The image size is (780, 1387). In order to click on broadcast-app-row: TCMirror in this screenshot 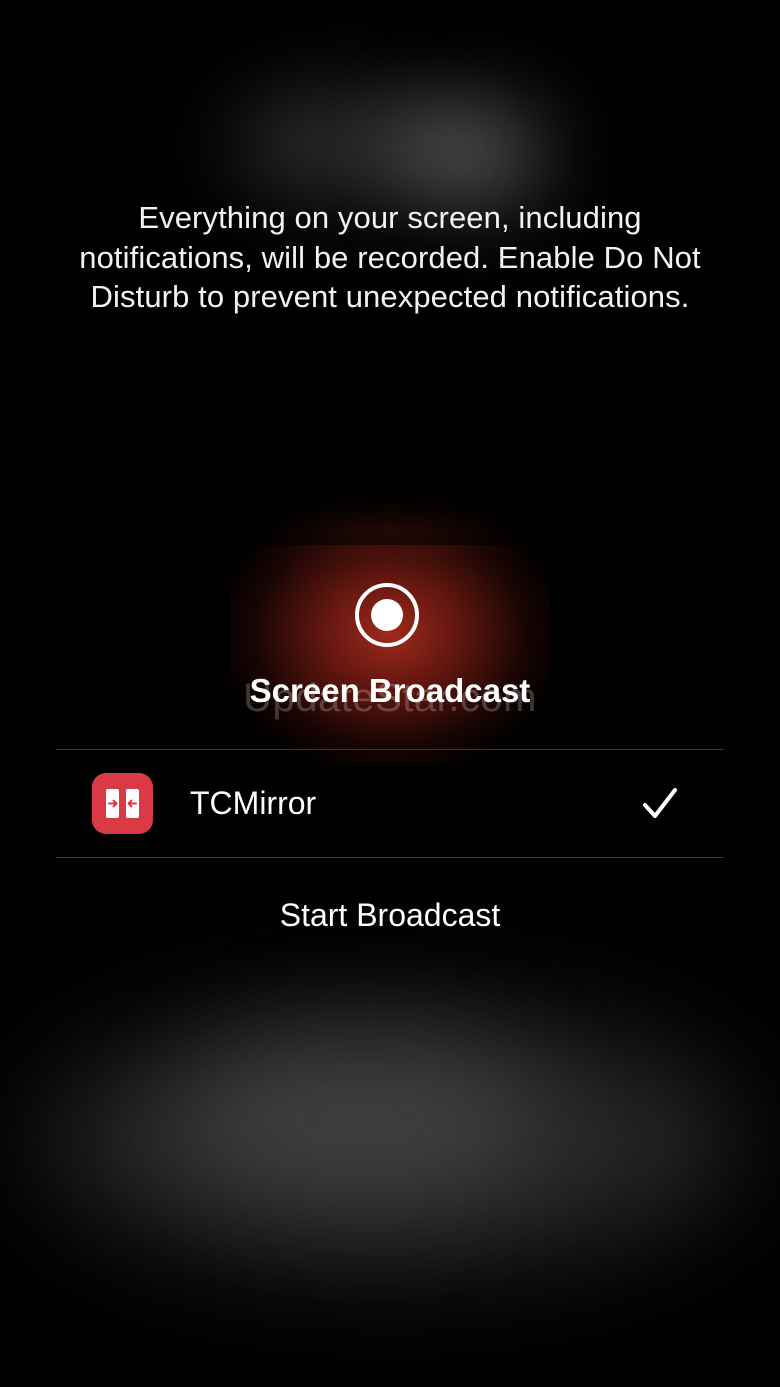, I will do `click(390, 803)`.